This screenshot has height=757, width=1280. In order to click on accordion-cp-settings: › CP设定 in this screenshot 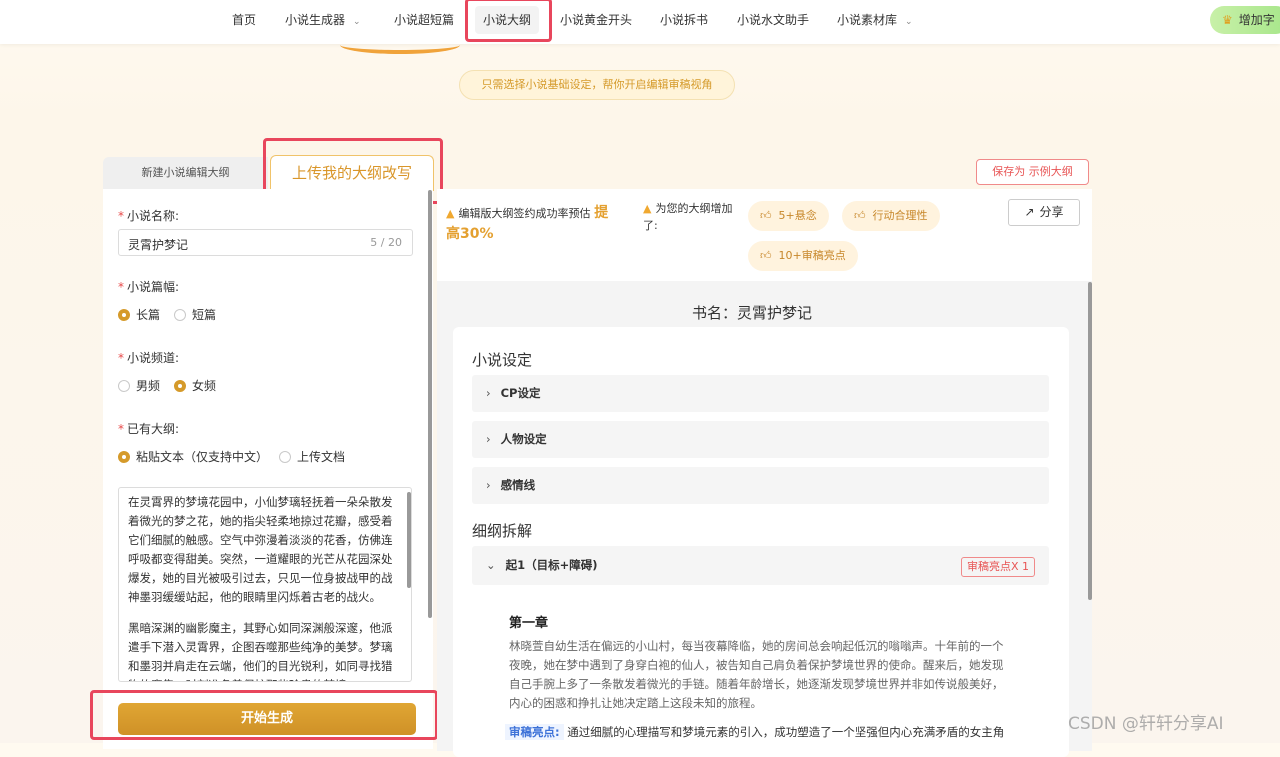, I will do `click(760, 393)`.